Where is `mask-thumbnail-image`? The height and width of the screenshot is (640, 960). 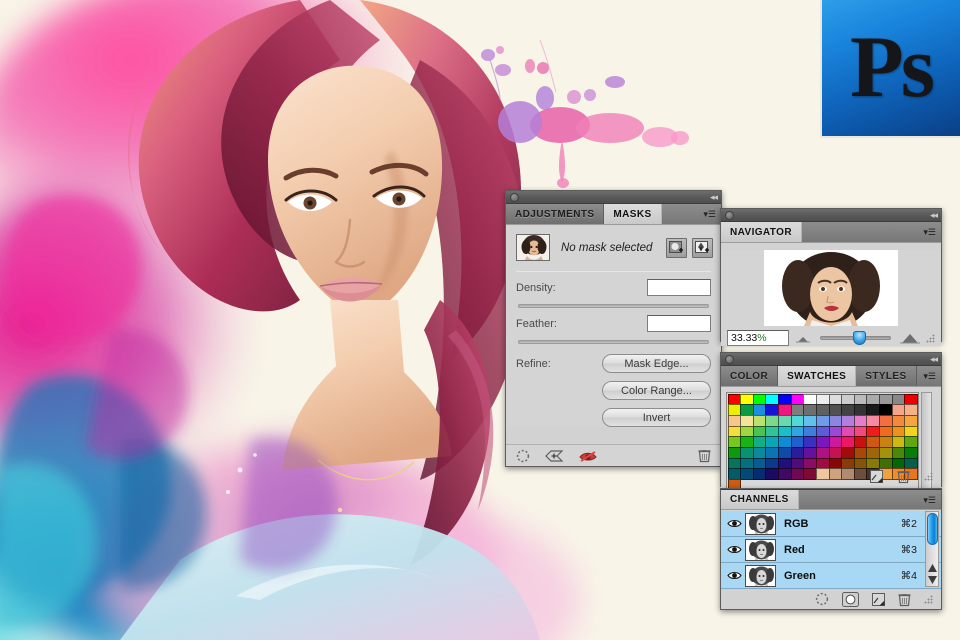 mask-thumbnail-image is located at coordinates (533, 247).